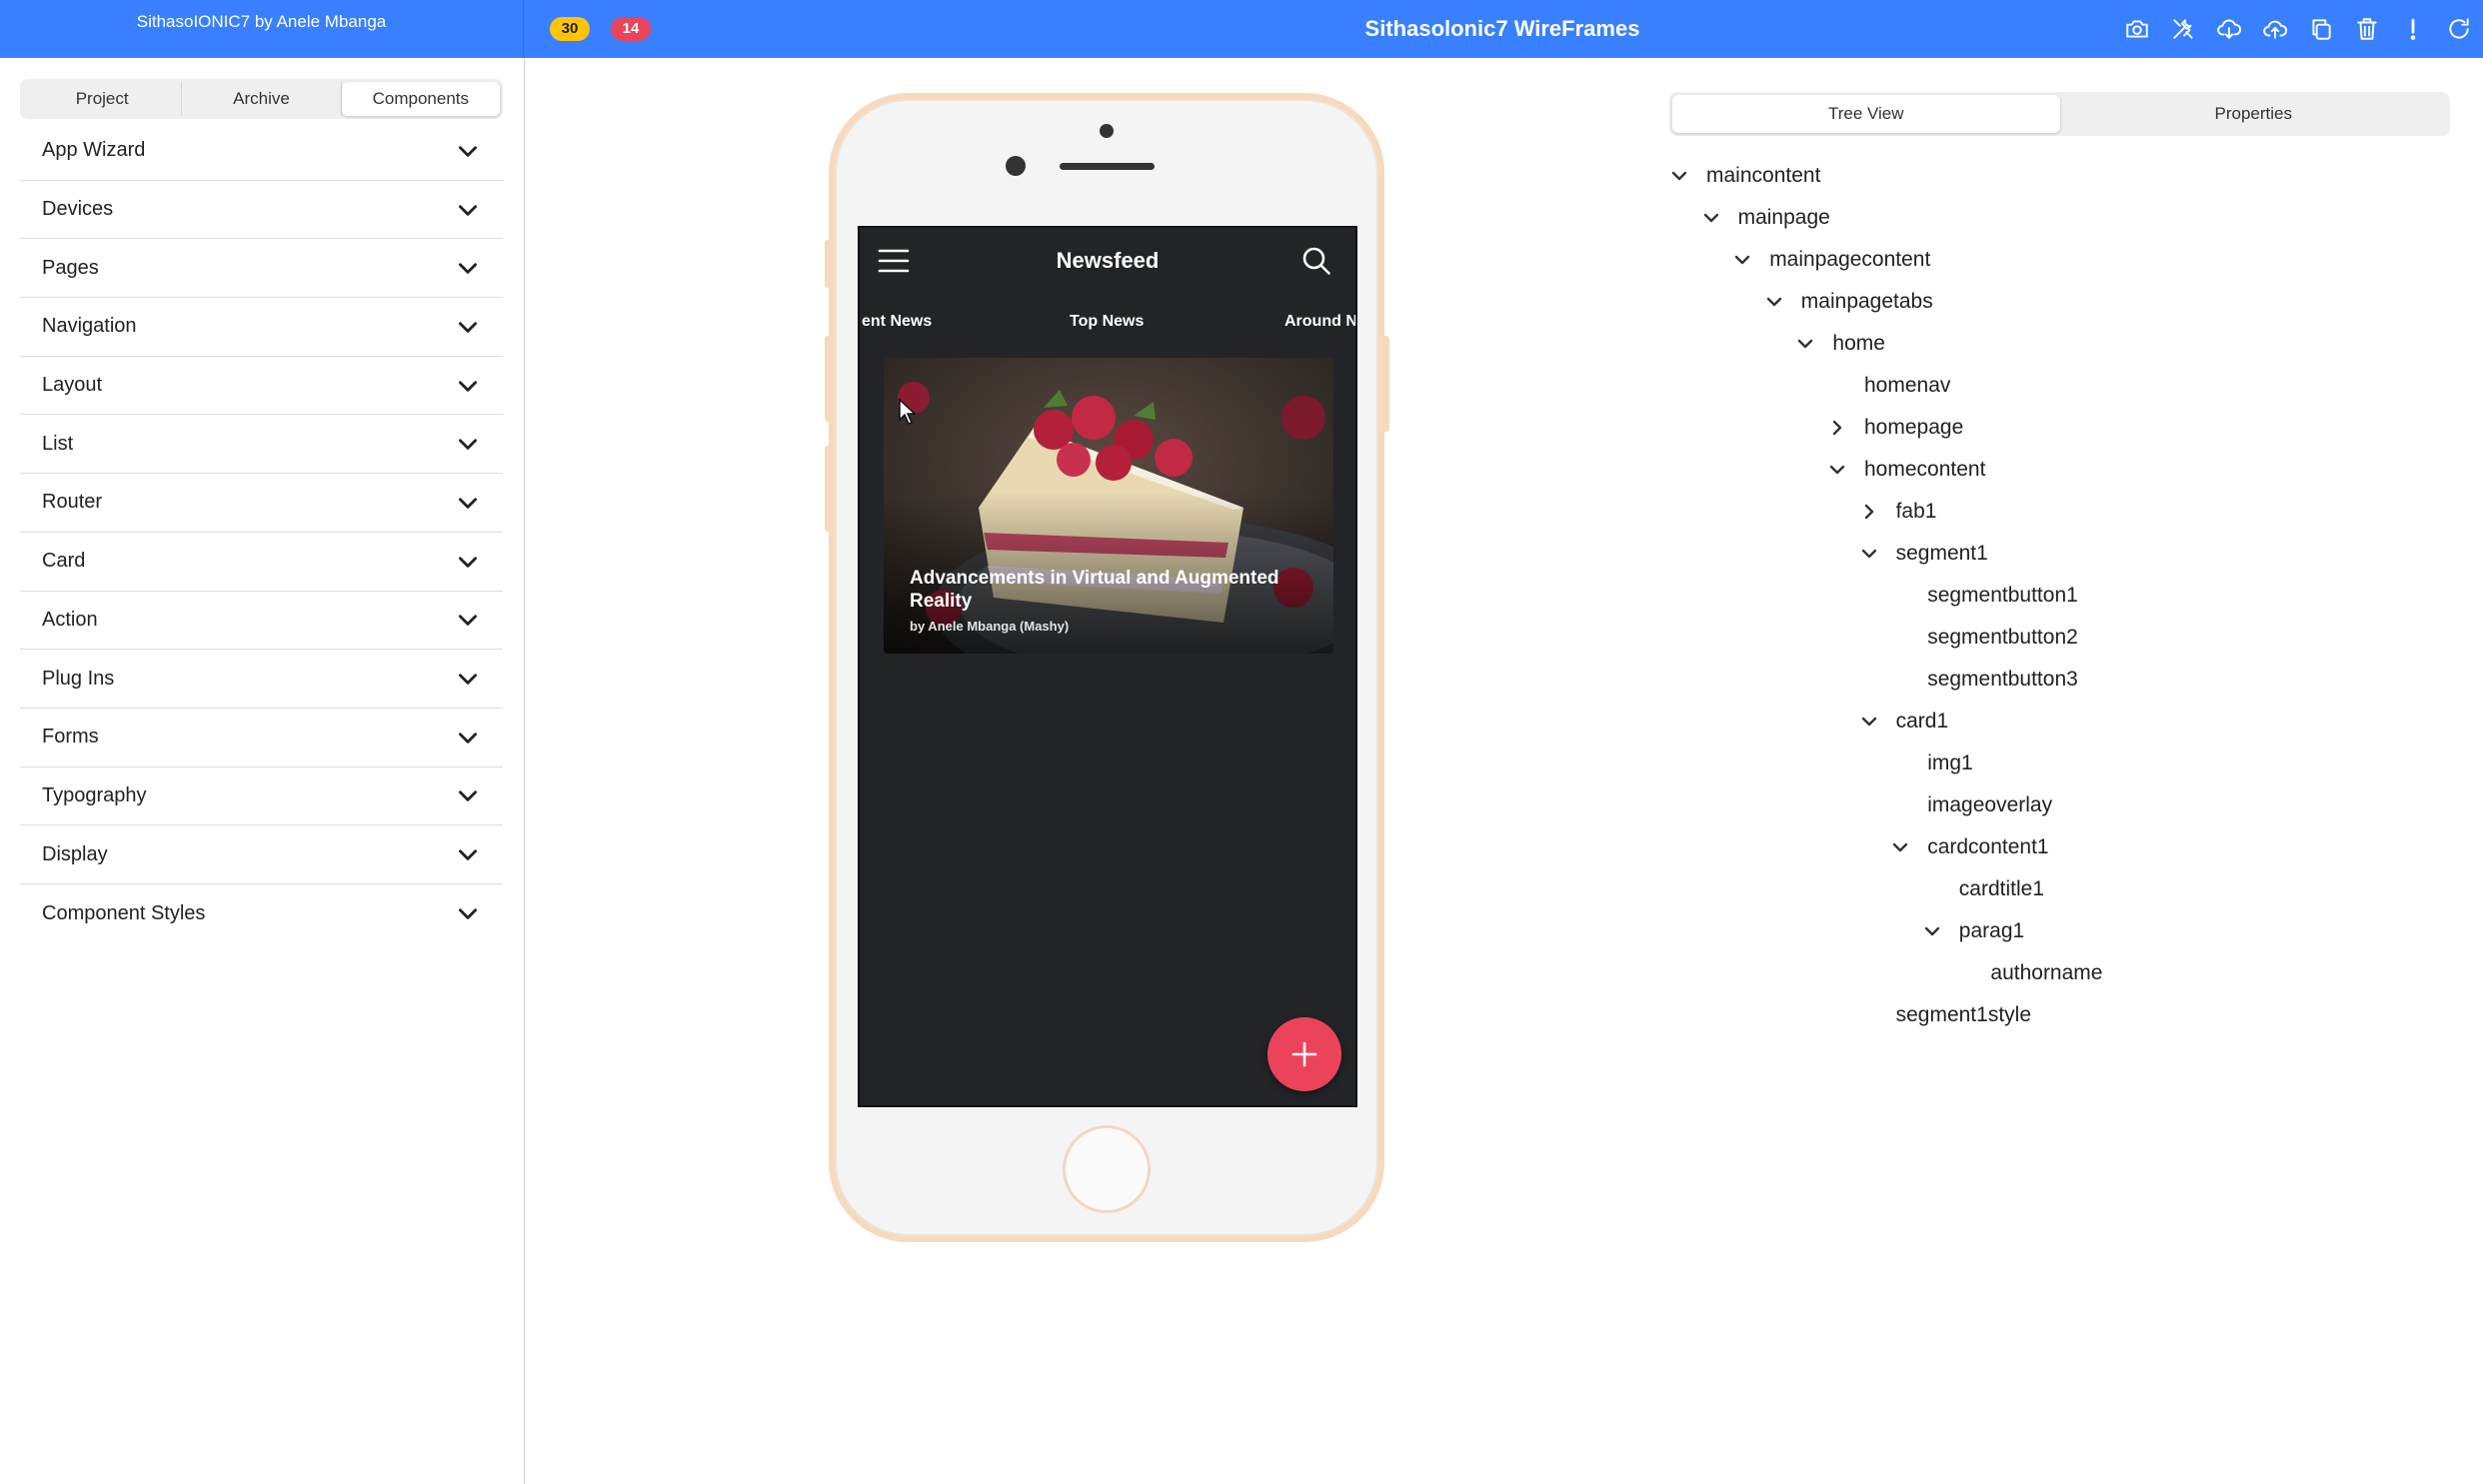 The image size is (2483, 1484). What do you see at coordinates (2059, 973) in the screenshot?
I see `tree-node-authorname: authorname` at bounding box center [2059, 973].